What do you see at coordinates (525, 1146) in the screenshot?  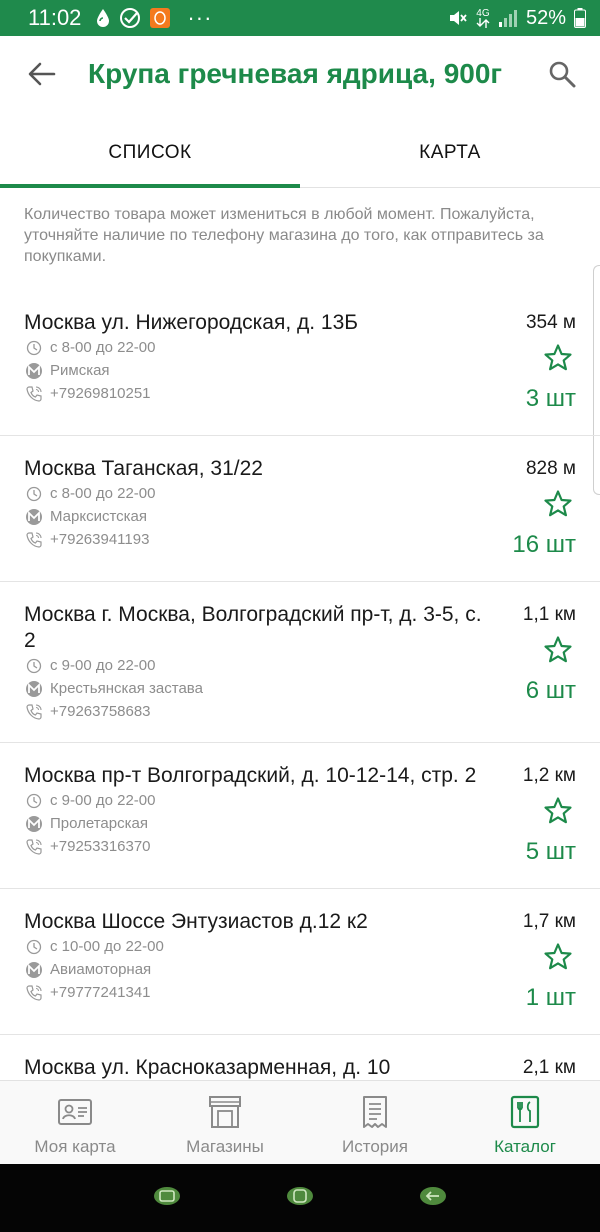 I see `nav-label: Каталог` at bounding box center [525, 1146].